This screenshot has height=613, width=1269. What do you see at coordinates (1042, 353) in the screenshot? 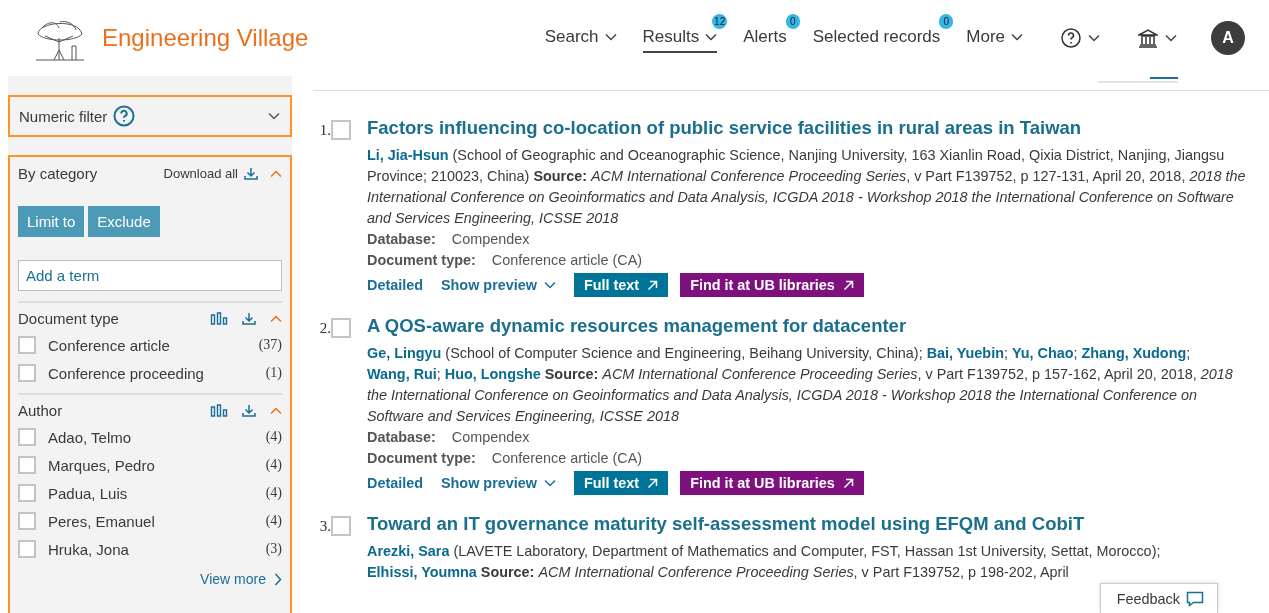
I see `author-link: Yu, Chao` at bounding box center [1042, 353].